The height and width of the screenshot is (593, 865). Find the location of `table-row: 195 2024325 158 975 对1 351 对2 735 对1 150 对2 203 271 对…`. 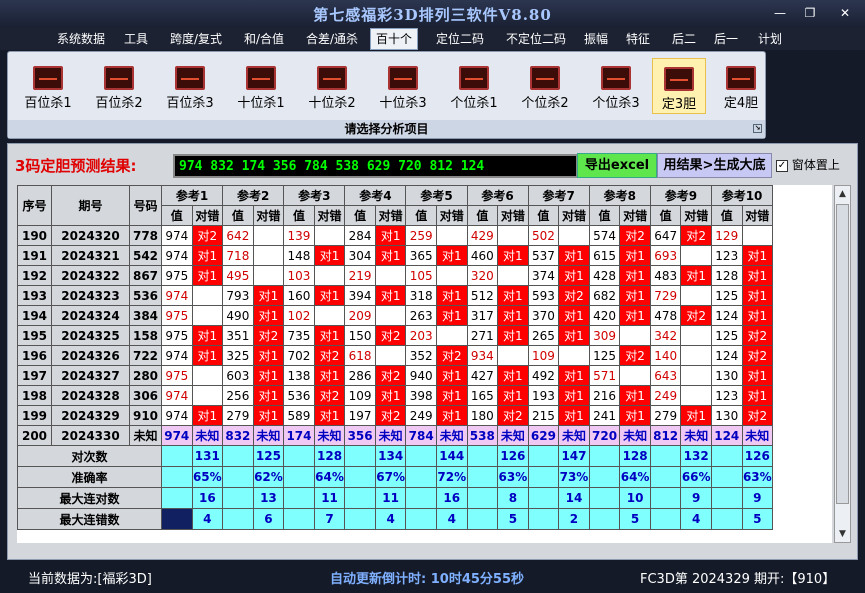

table-row: 195 2024325 158 975 对1 351 对2 735 对1 150 对2 203 271 对… is located at coordinates (395, 335).